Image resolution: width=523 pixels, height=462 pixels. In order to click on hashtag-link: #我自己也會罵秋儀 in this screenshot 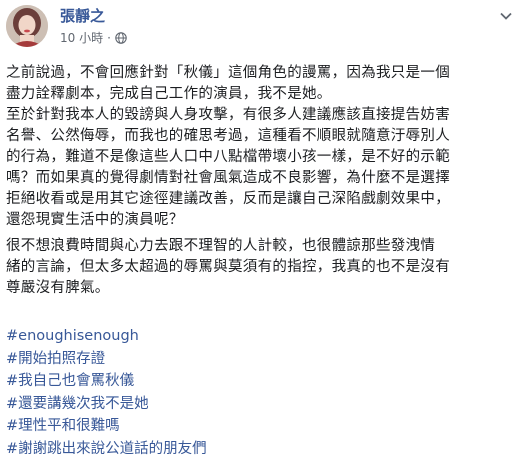, I will do `click(263, 381)`.